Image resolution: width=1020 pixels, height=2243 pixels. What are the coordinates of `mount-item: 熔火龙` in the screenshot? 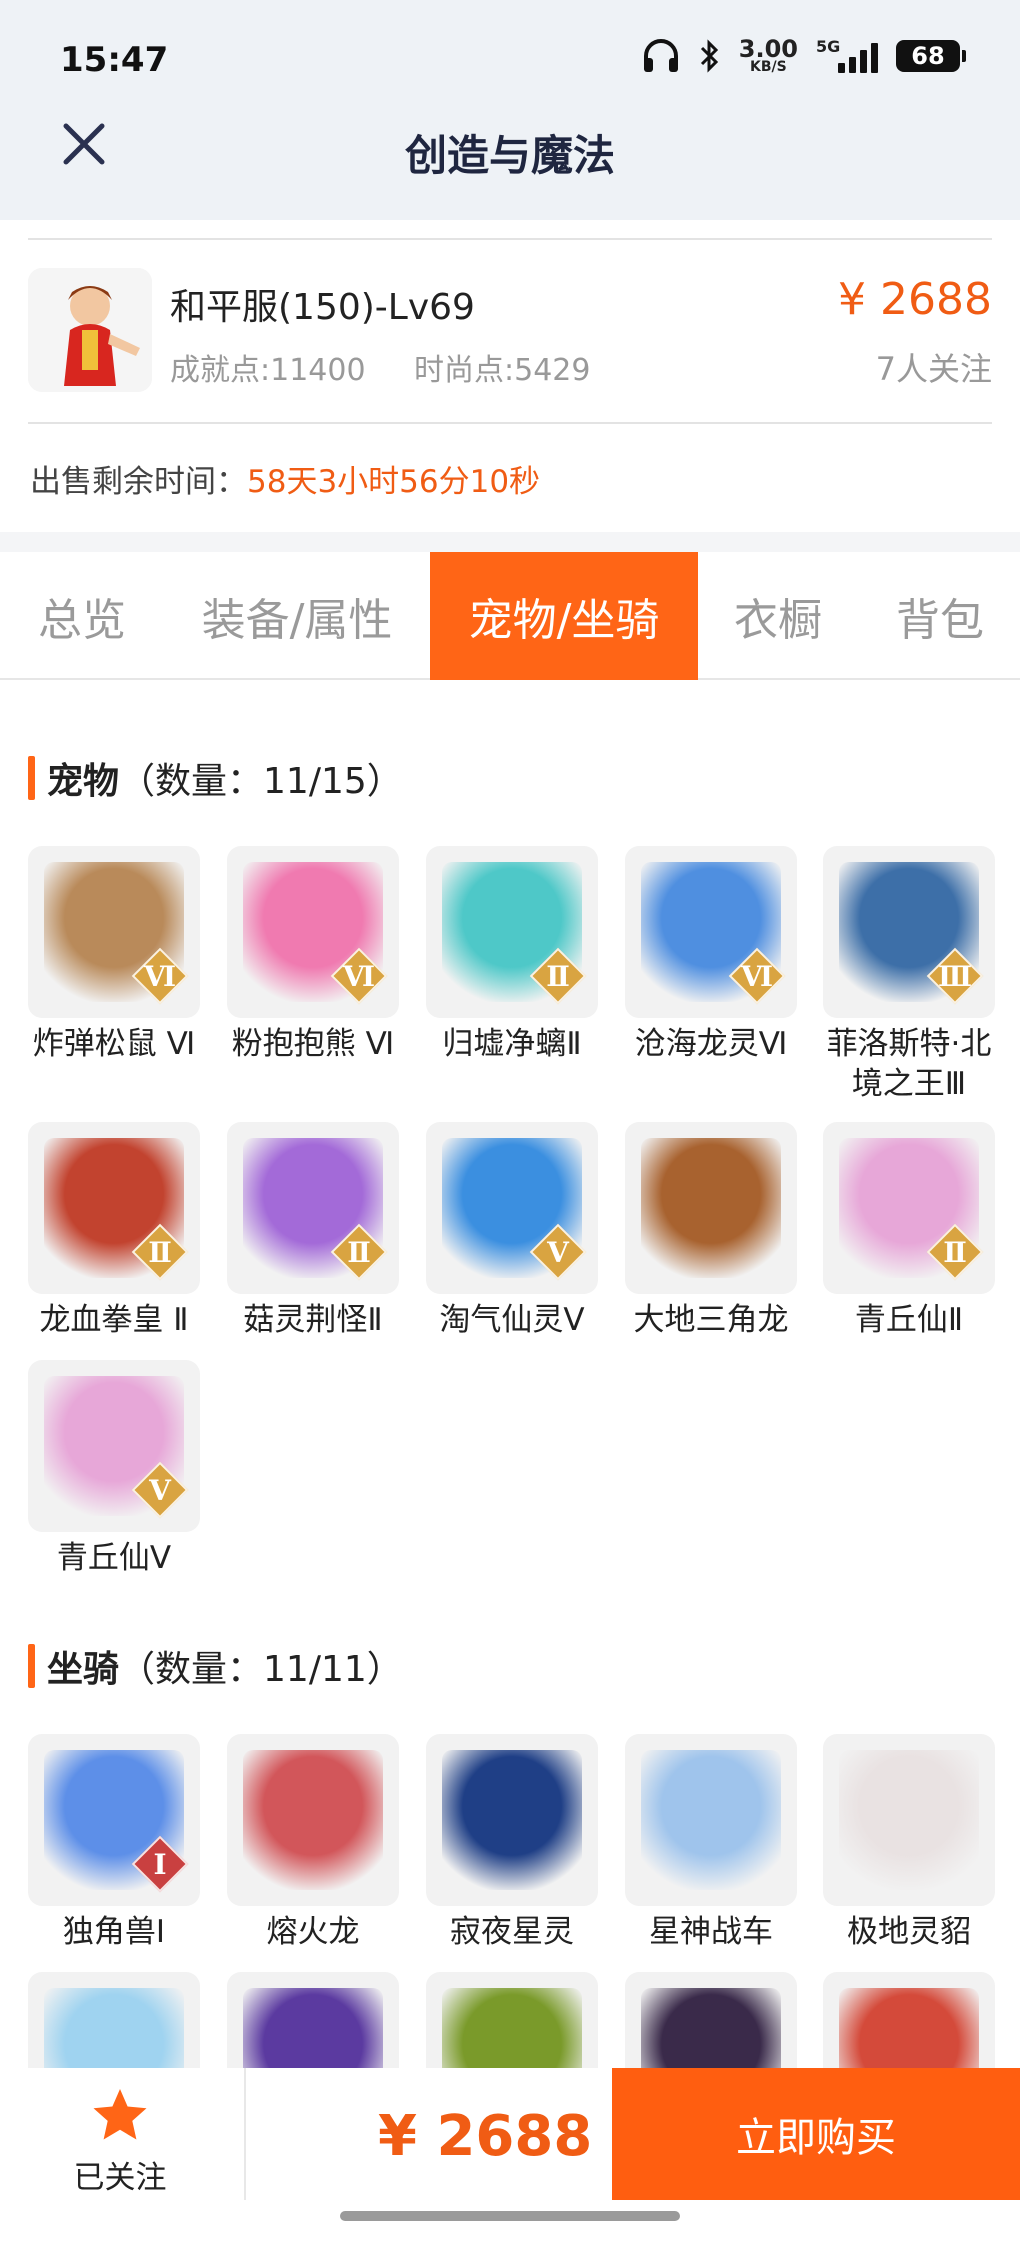 It's located at (313, 1843).